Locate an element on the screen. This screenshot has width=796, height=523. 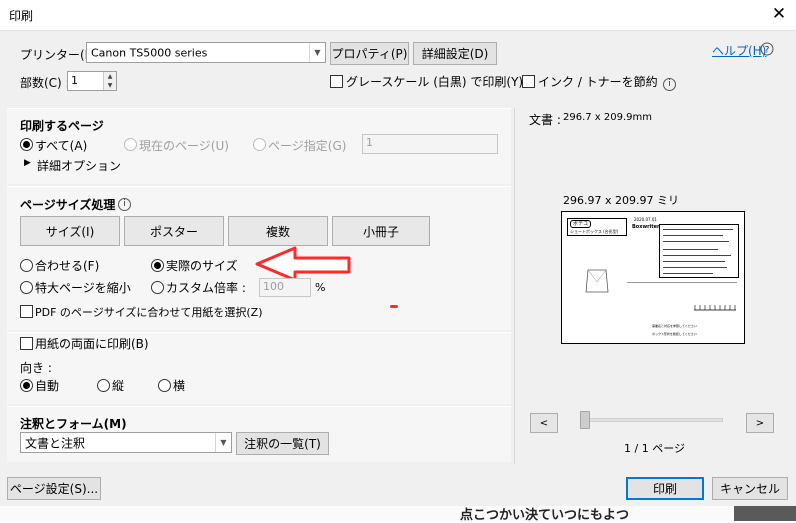
help-link: ヘルプ(H) is located at coordinates (739, 50).